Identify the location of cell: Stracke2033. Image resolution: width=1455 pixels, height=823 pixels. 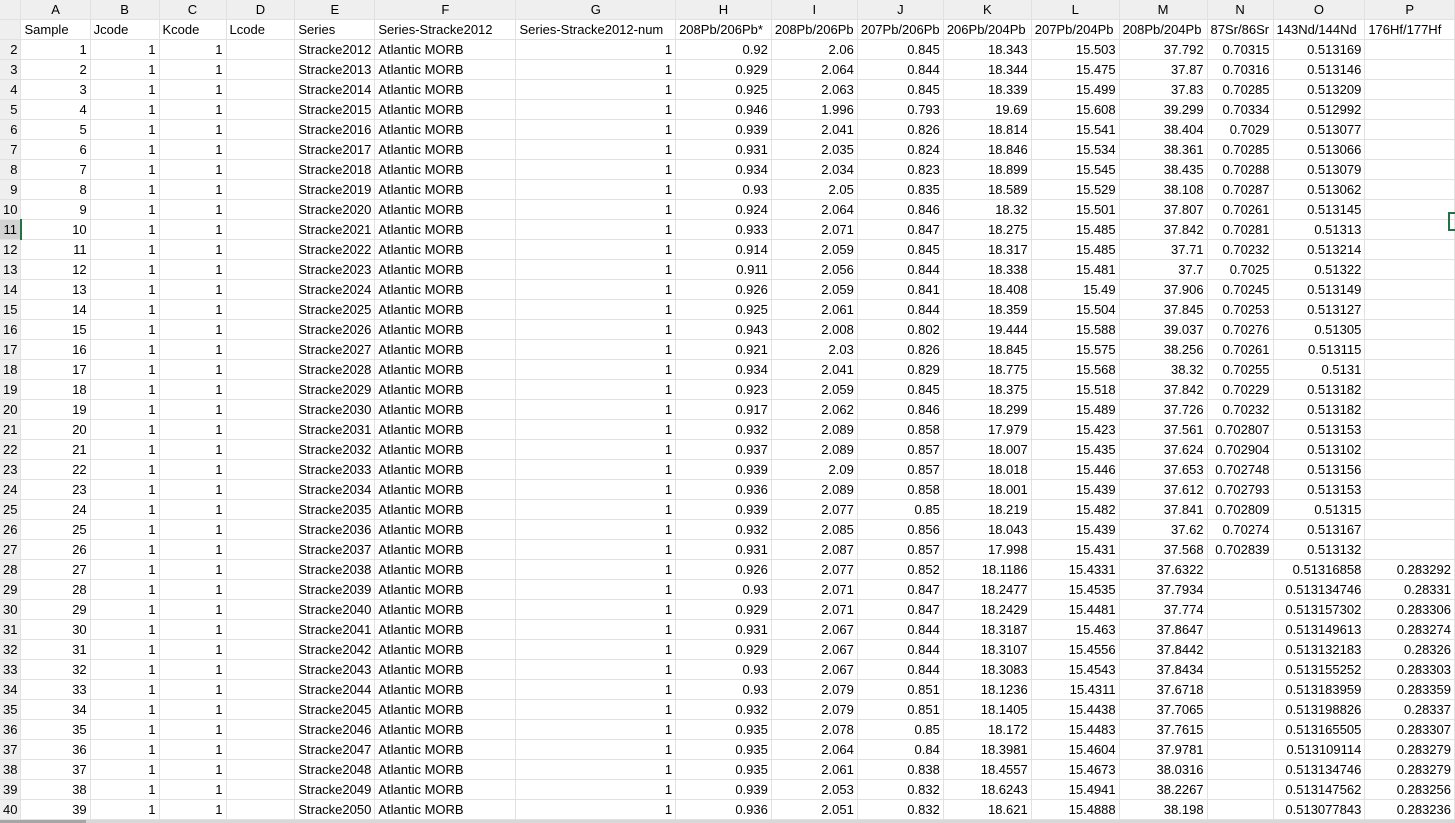
(335, 469).